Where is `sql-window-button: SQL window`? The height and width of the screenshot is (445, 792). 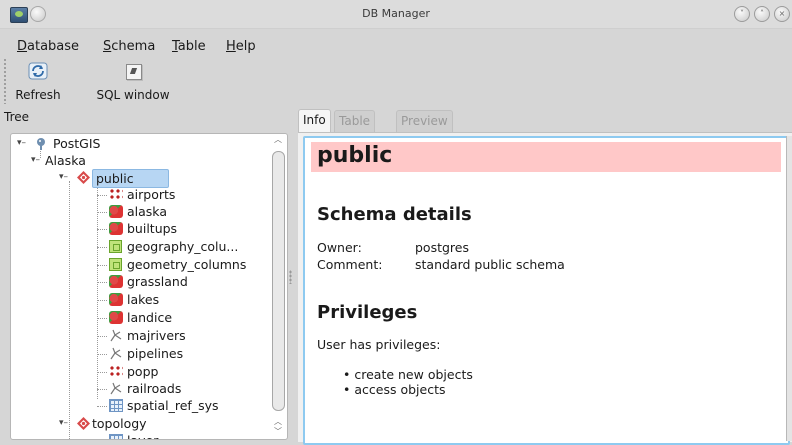 sql-window-button: SQL window is located at coordinates (133, 81).